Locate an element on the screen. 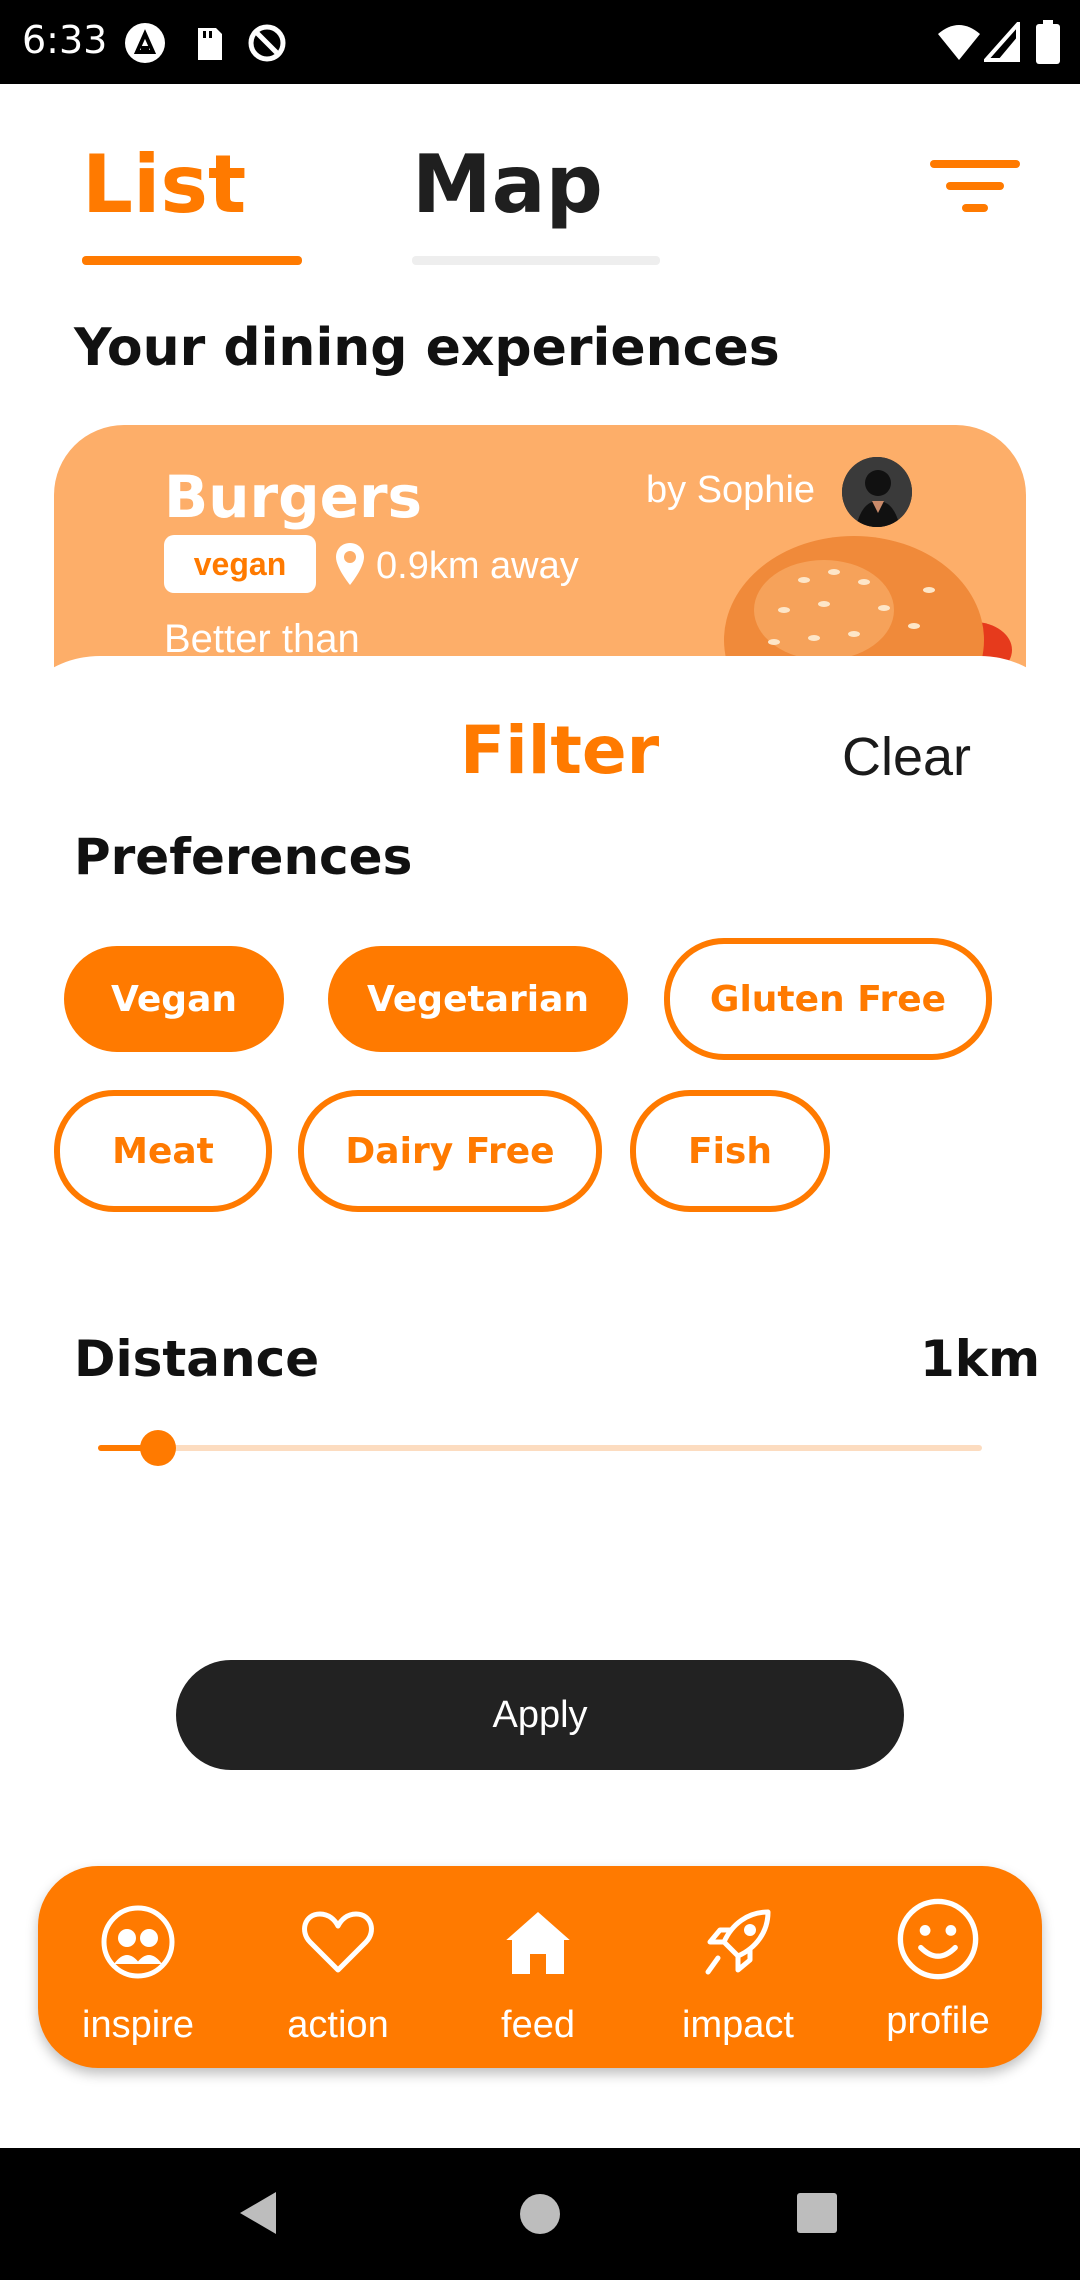  status-time: 6:33 is located at coordinates (65, 40).